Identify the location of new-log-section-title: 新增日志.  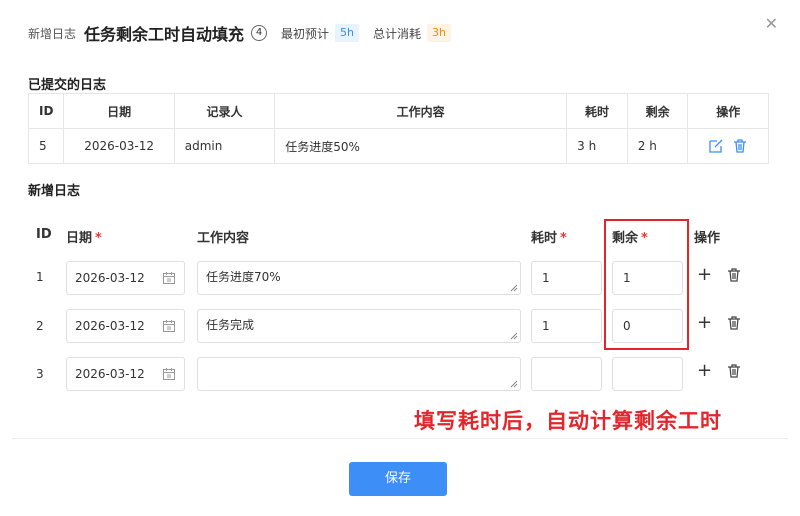
(54, 191).